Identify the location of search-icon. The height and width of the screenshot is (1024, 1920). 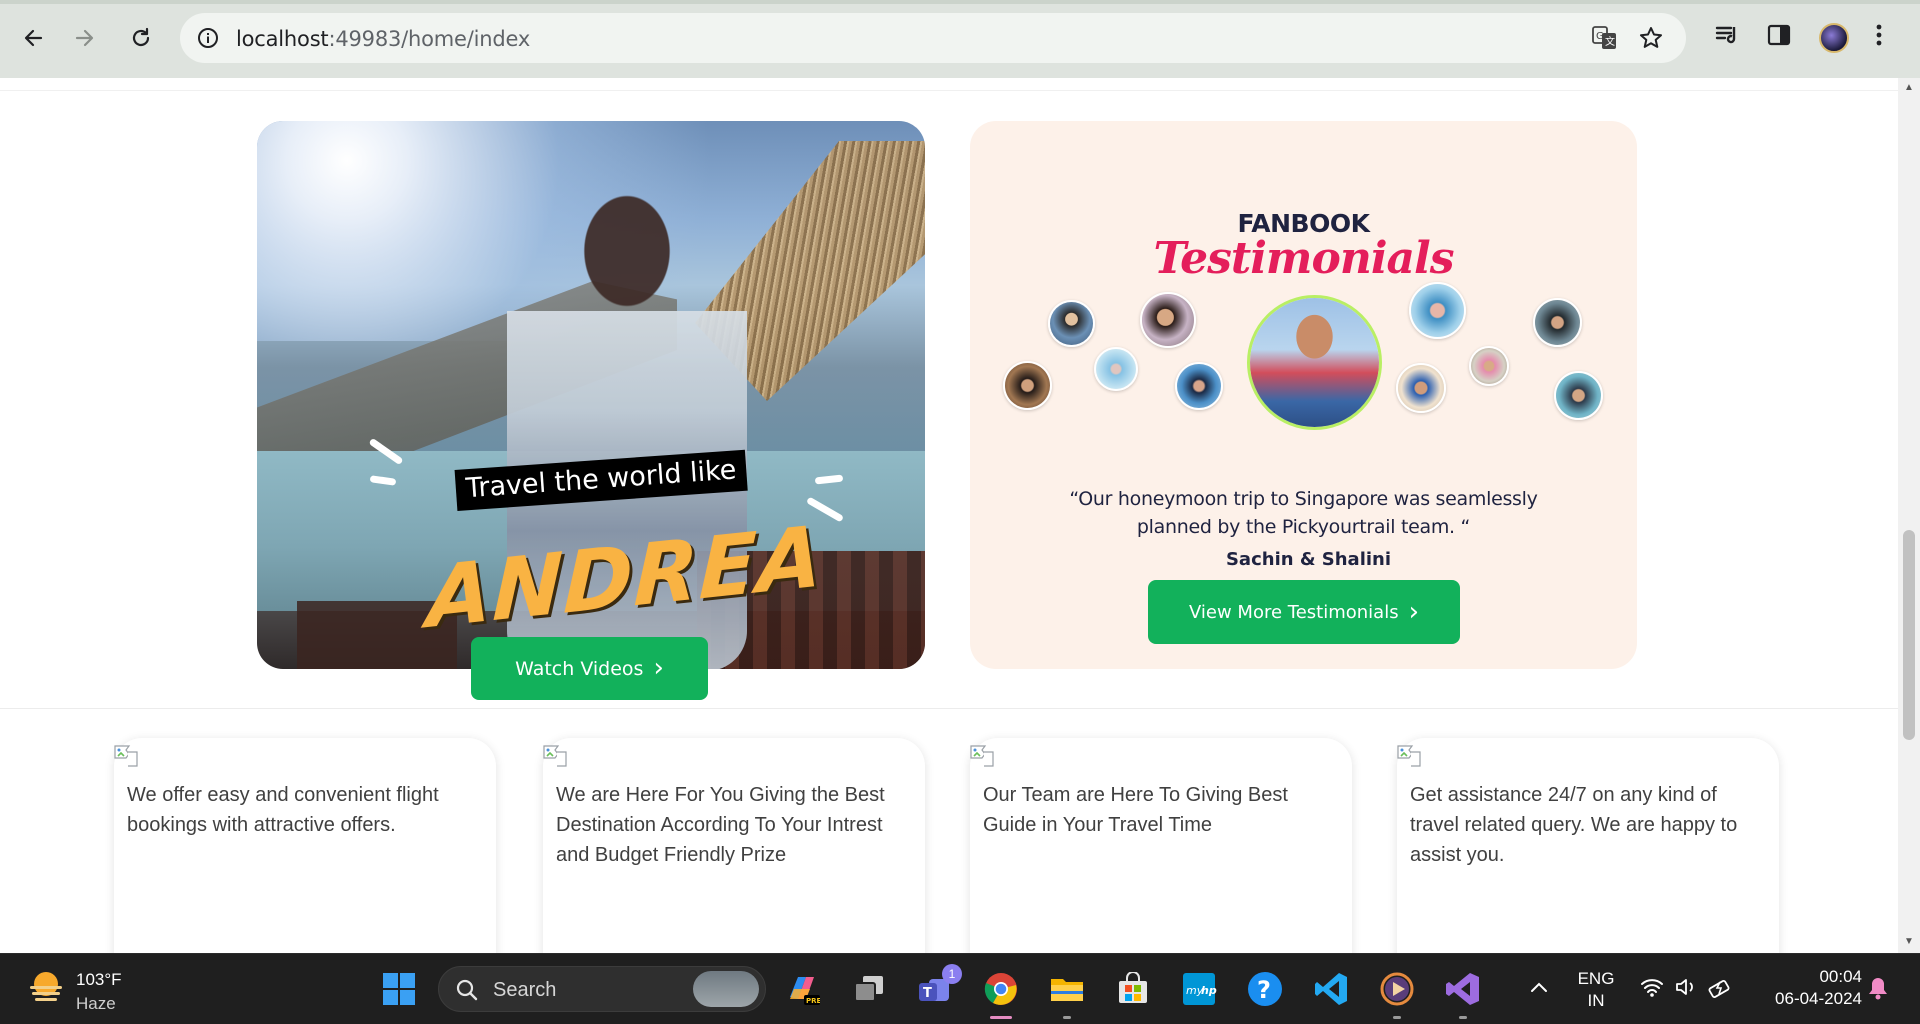
(467, 990).